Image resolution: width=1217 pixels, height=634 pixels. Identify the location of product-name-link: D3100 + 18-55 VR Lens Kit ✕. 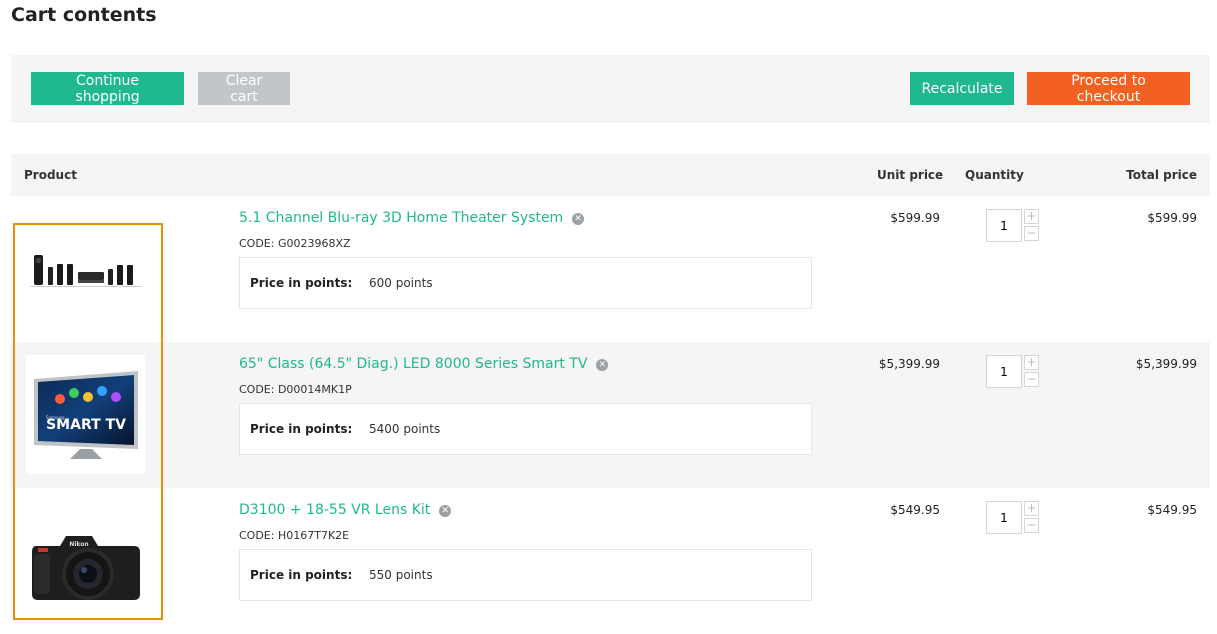
(345, 510).